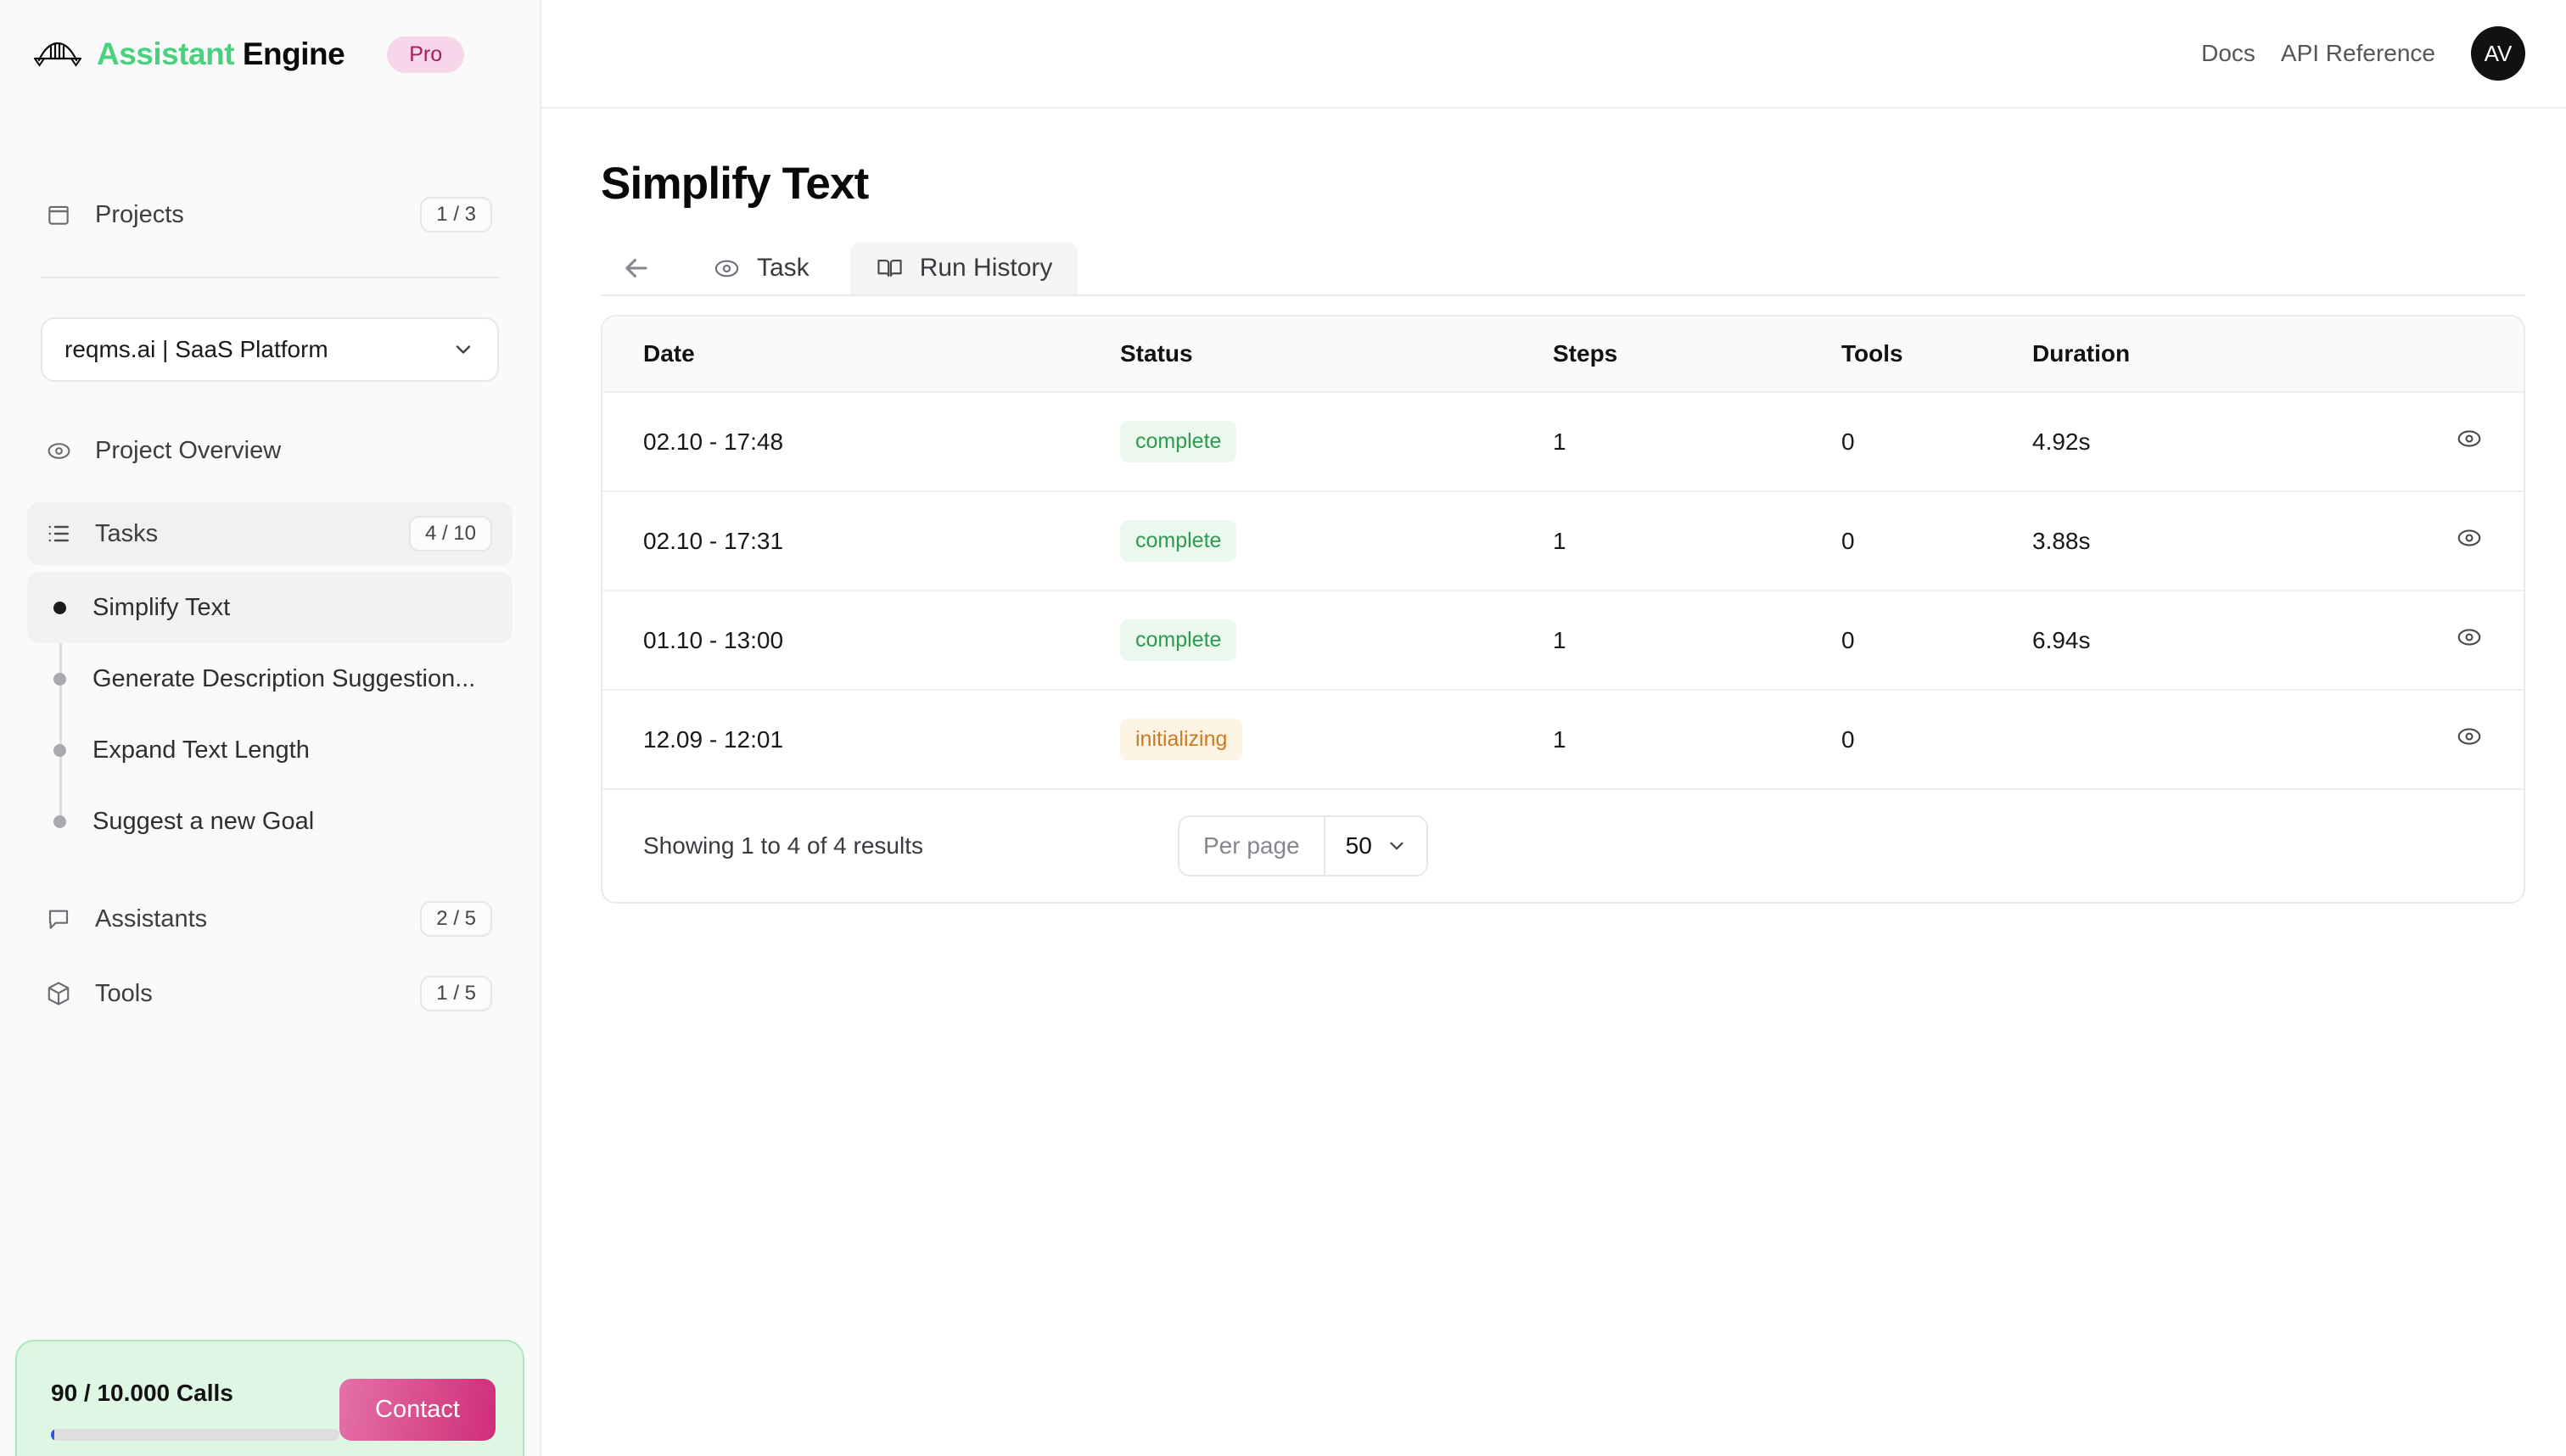  I want to click on sidebar-item-project-overview: Project Overview, so click(270, 450).